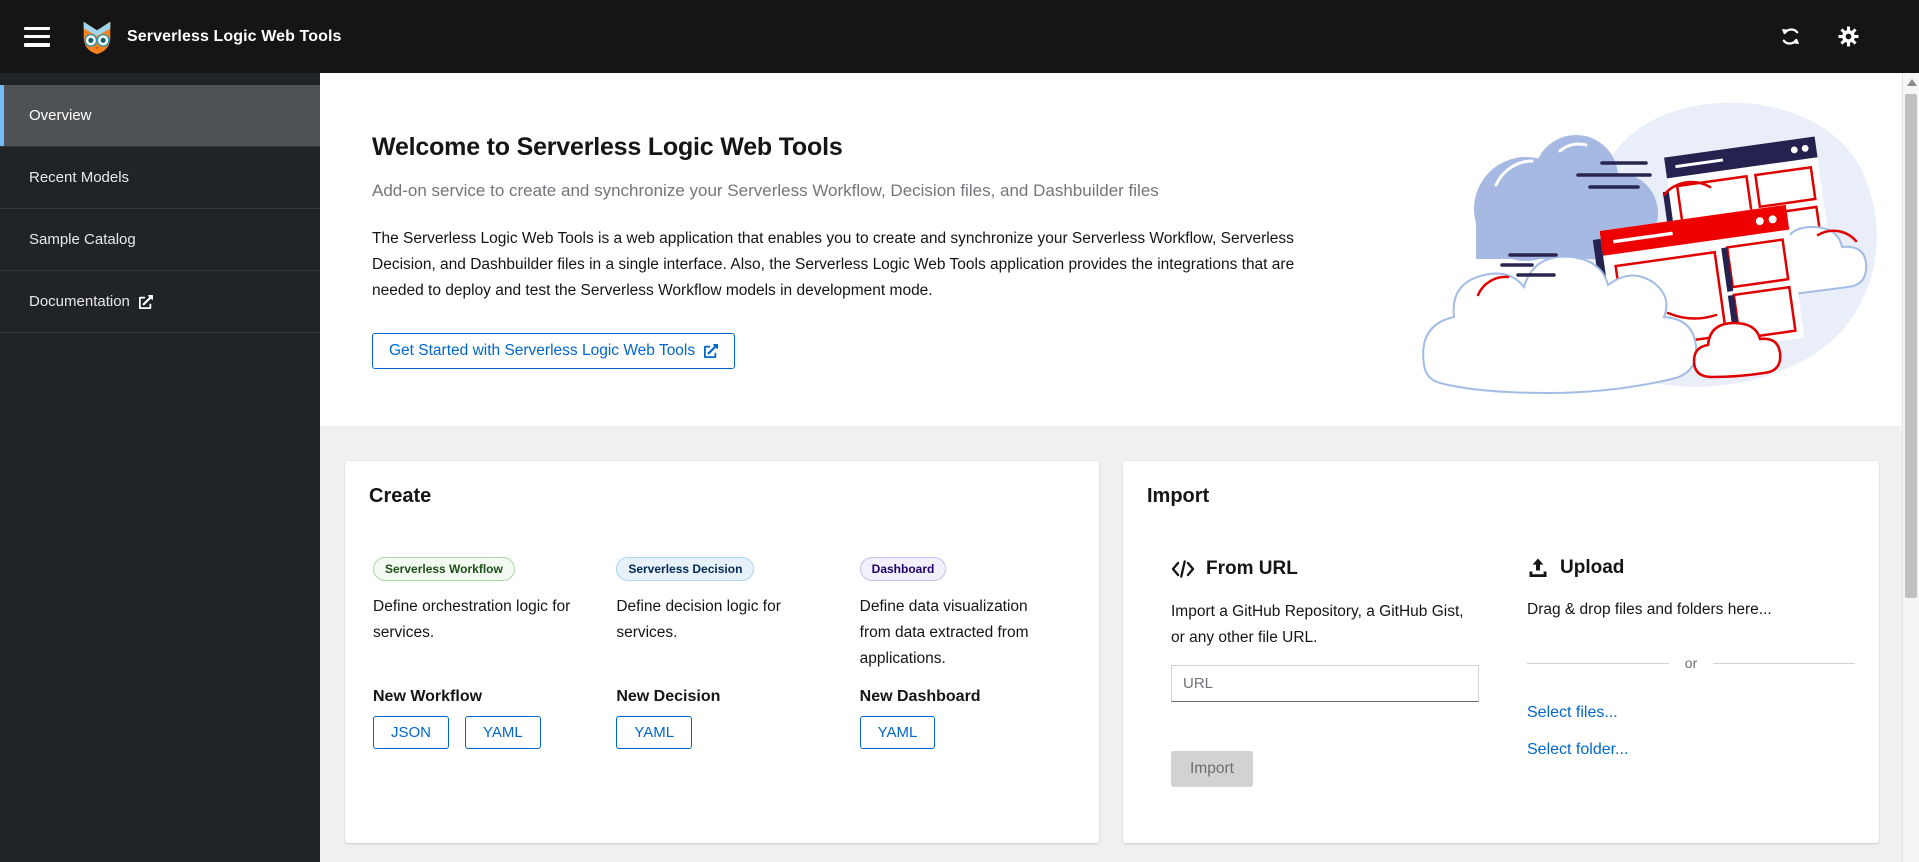 This screenshot has width=1919, height=862. What do you see at coordinates (411, 732) in the screenshot?
I see `new-workflow-json-button: JSON` at bounding box center [411, 732].